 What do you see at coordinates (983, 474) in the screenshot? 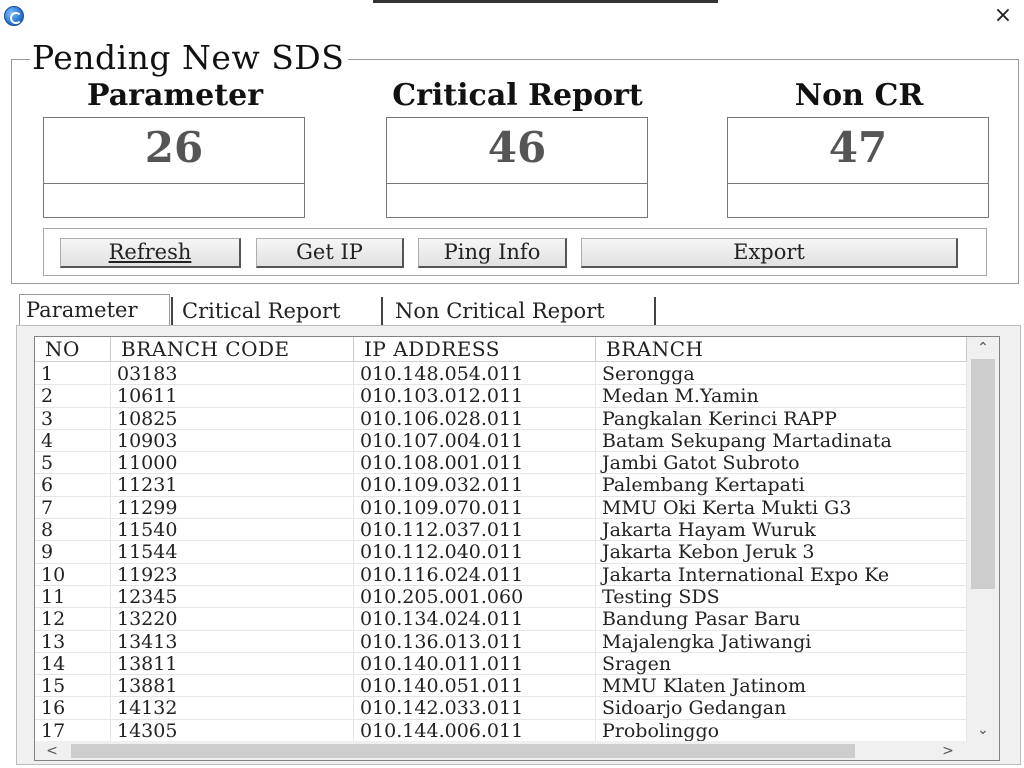
I see `vertical-scroll-thumb` at bounding box center [983, 474].